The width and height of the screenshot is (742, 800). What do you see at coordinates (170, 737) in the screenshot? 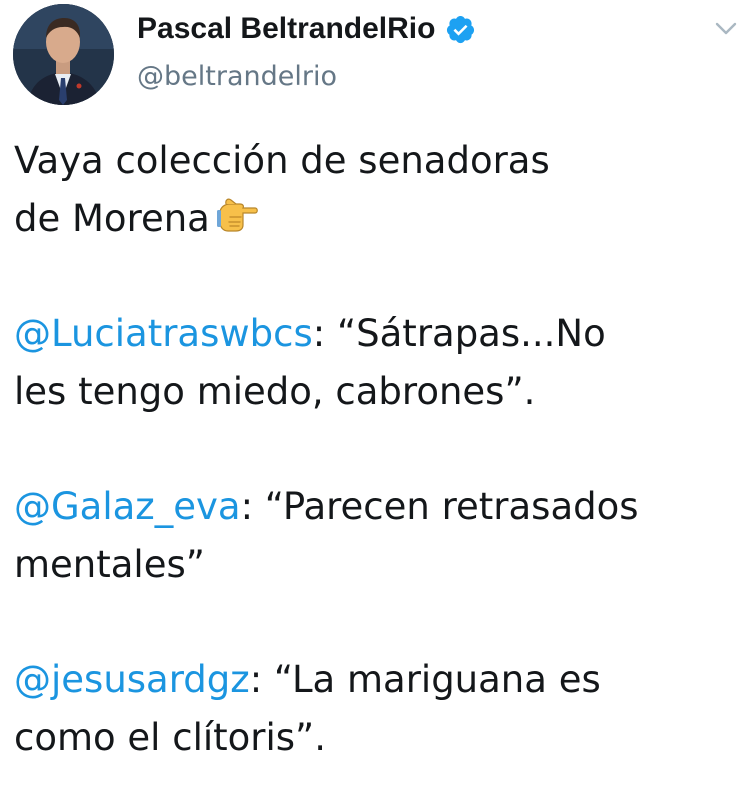
I see `quote-text: como el clítoris”.` at bounding box center [170, 737].